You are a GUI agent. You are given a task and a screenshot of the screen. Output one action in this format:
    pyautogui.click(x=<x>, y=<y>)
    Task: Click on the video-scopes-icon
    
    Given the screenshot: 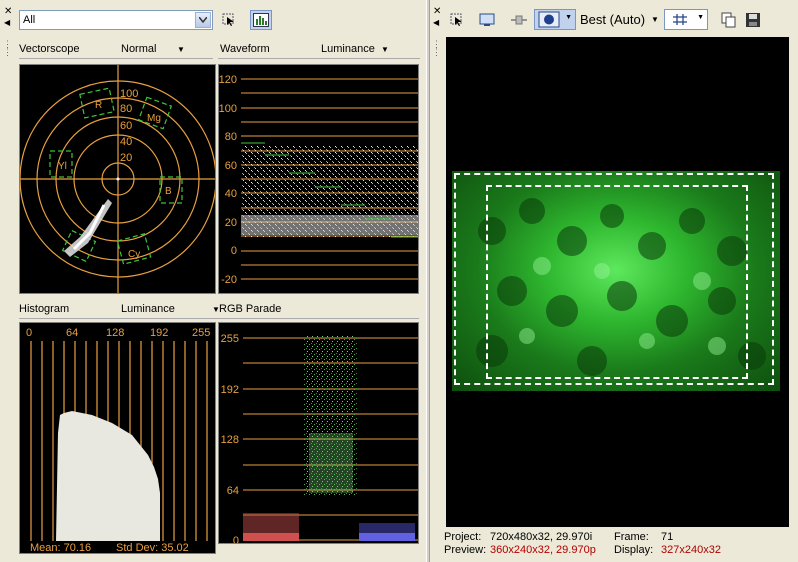 What is the action you would take?
    pyautogui.click(x=261, y=20)
    